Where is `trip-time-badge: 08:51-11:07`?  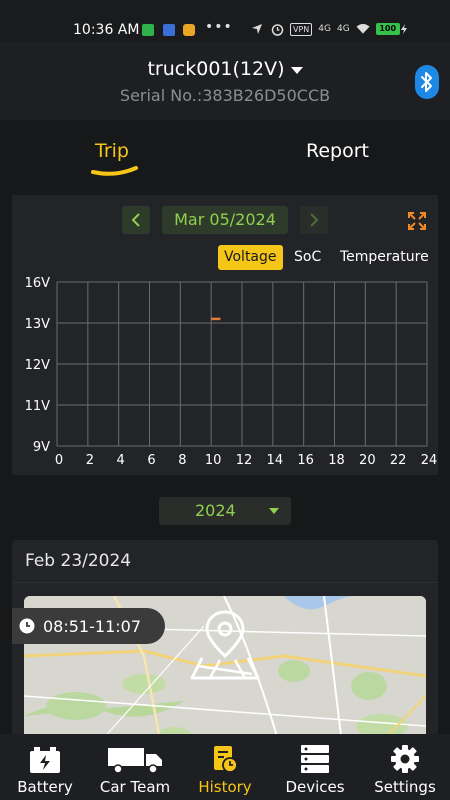 trip-time-badge: 08:51-11:07 is located at coordinates (88, 626).